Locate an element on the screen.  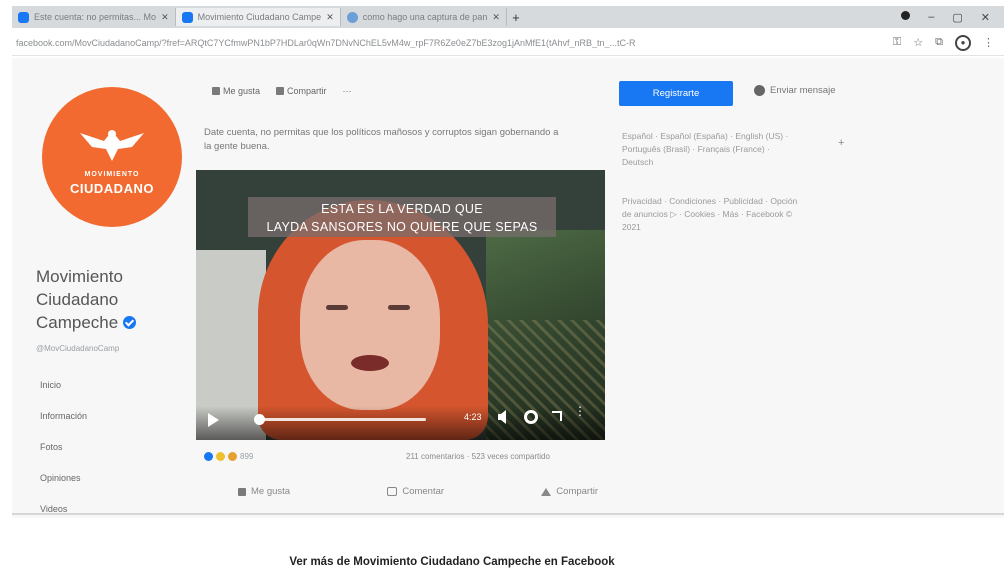
comments-shares-count: 211 comentarios · 523 veces compartido is located at coordinates (478, 456).